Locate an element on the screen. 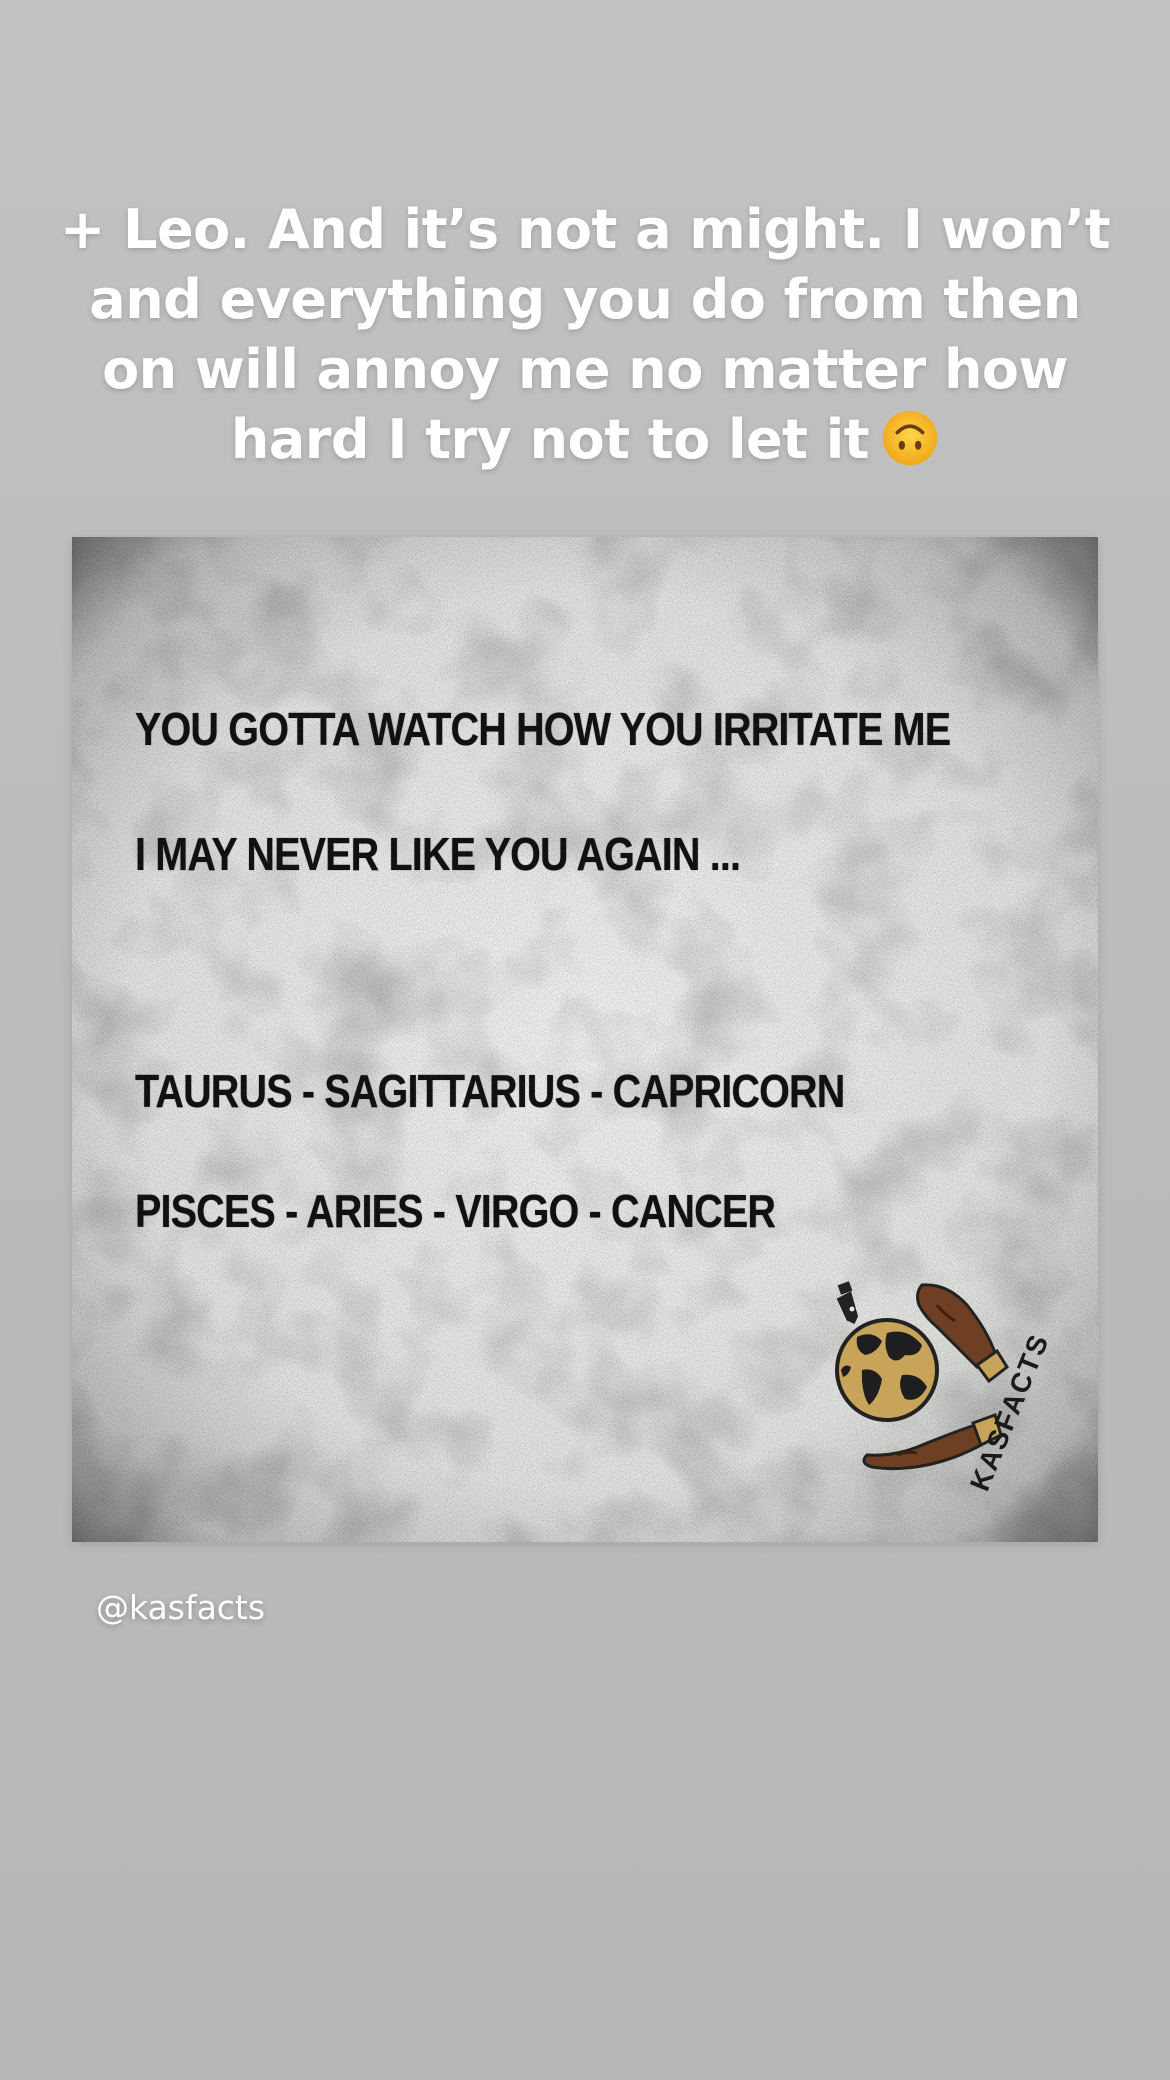  globe-icon is located at coordinates (887, 1370).